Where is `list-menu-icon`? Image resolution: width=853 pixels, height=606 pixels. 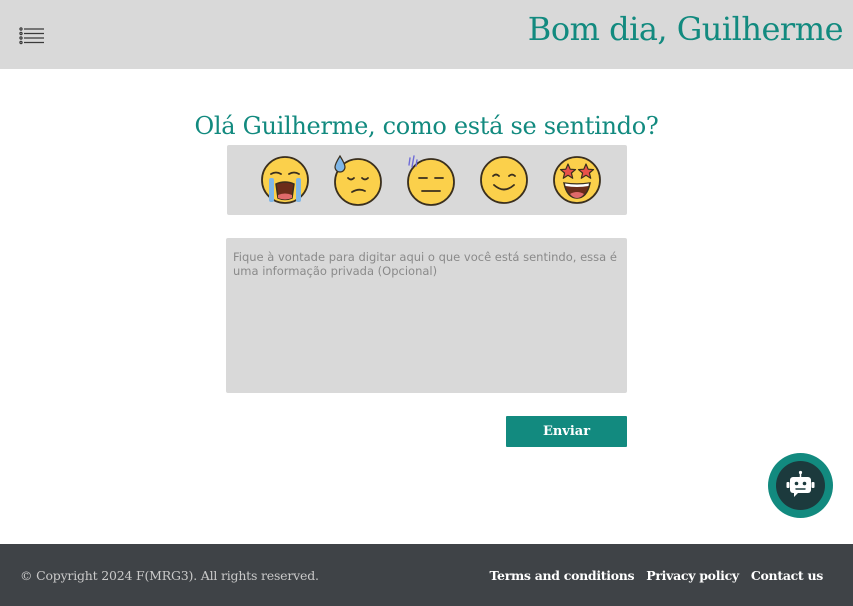 list-menu-icon is located at coordinates (31, 36).